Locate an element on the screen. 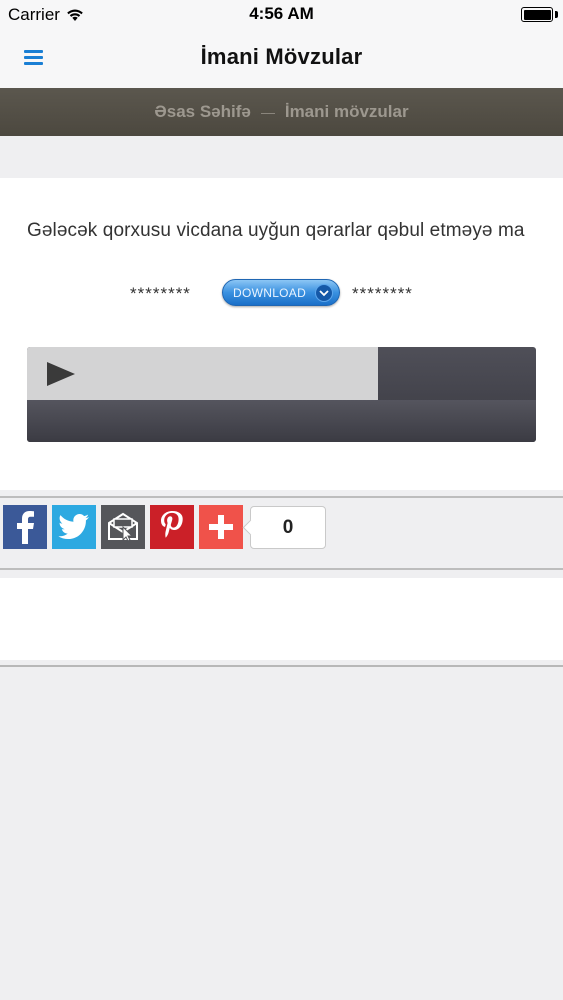 The height and width of the screenshot is (1000, 563). facebook-icon is located at coordinates (25, 527).